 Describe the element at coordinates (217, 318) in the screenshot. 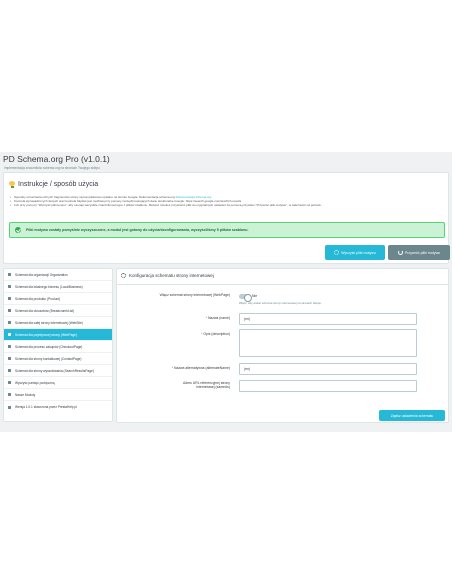

I see `name-label: * Nazwa (name)` at that location.